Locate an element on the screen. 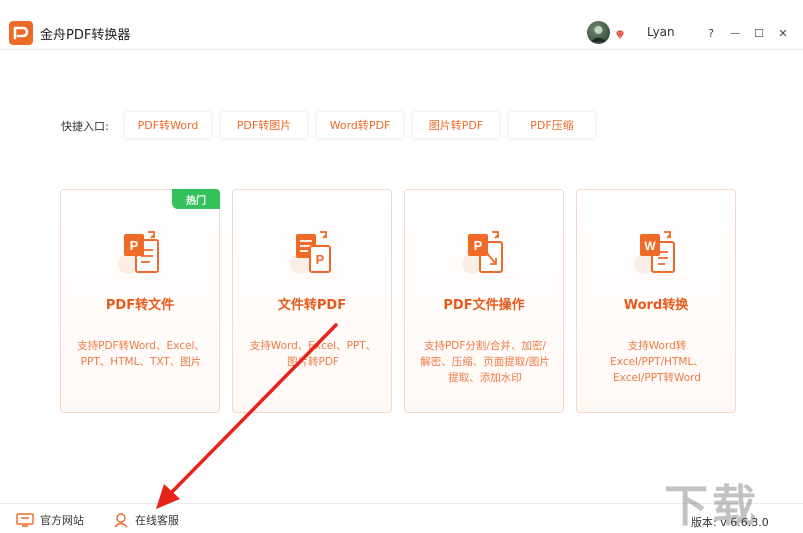 The height and width of the screenshot is (533, 803). minimize-button: — is located at coordinates (735, 33).